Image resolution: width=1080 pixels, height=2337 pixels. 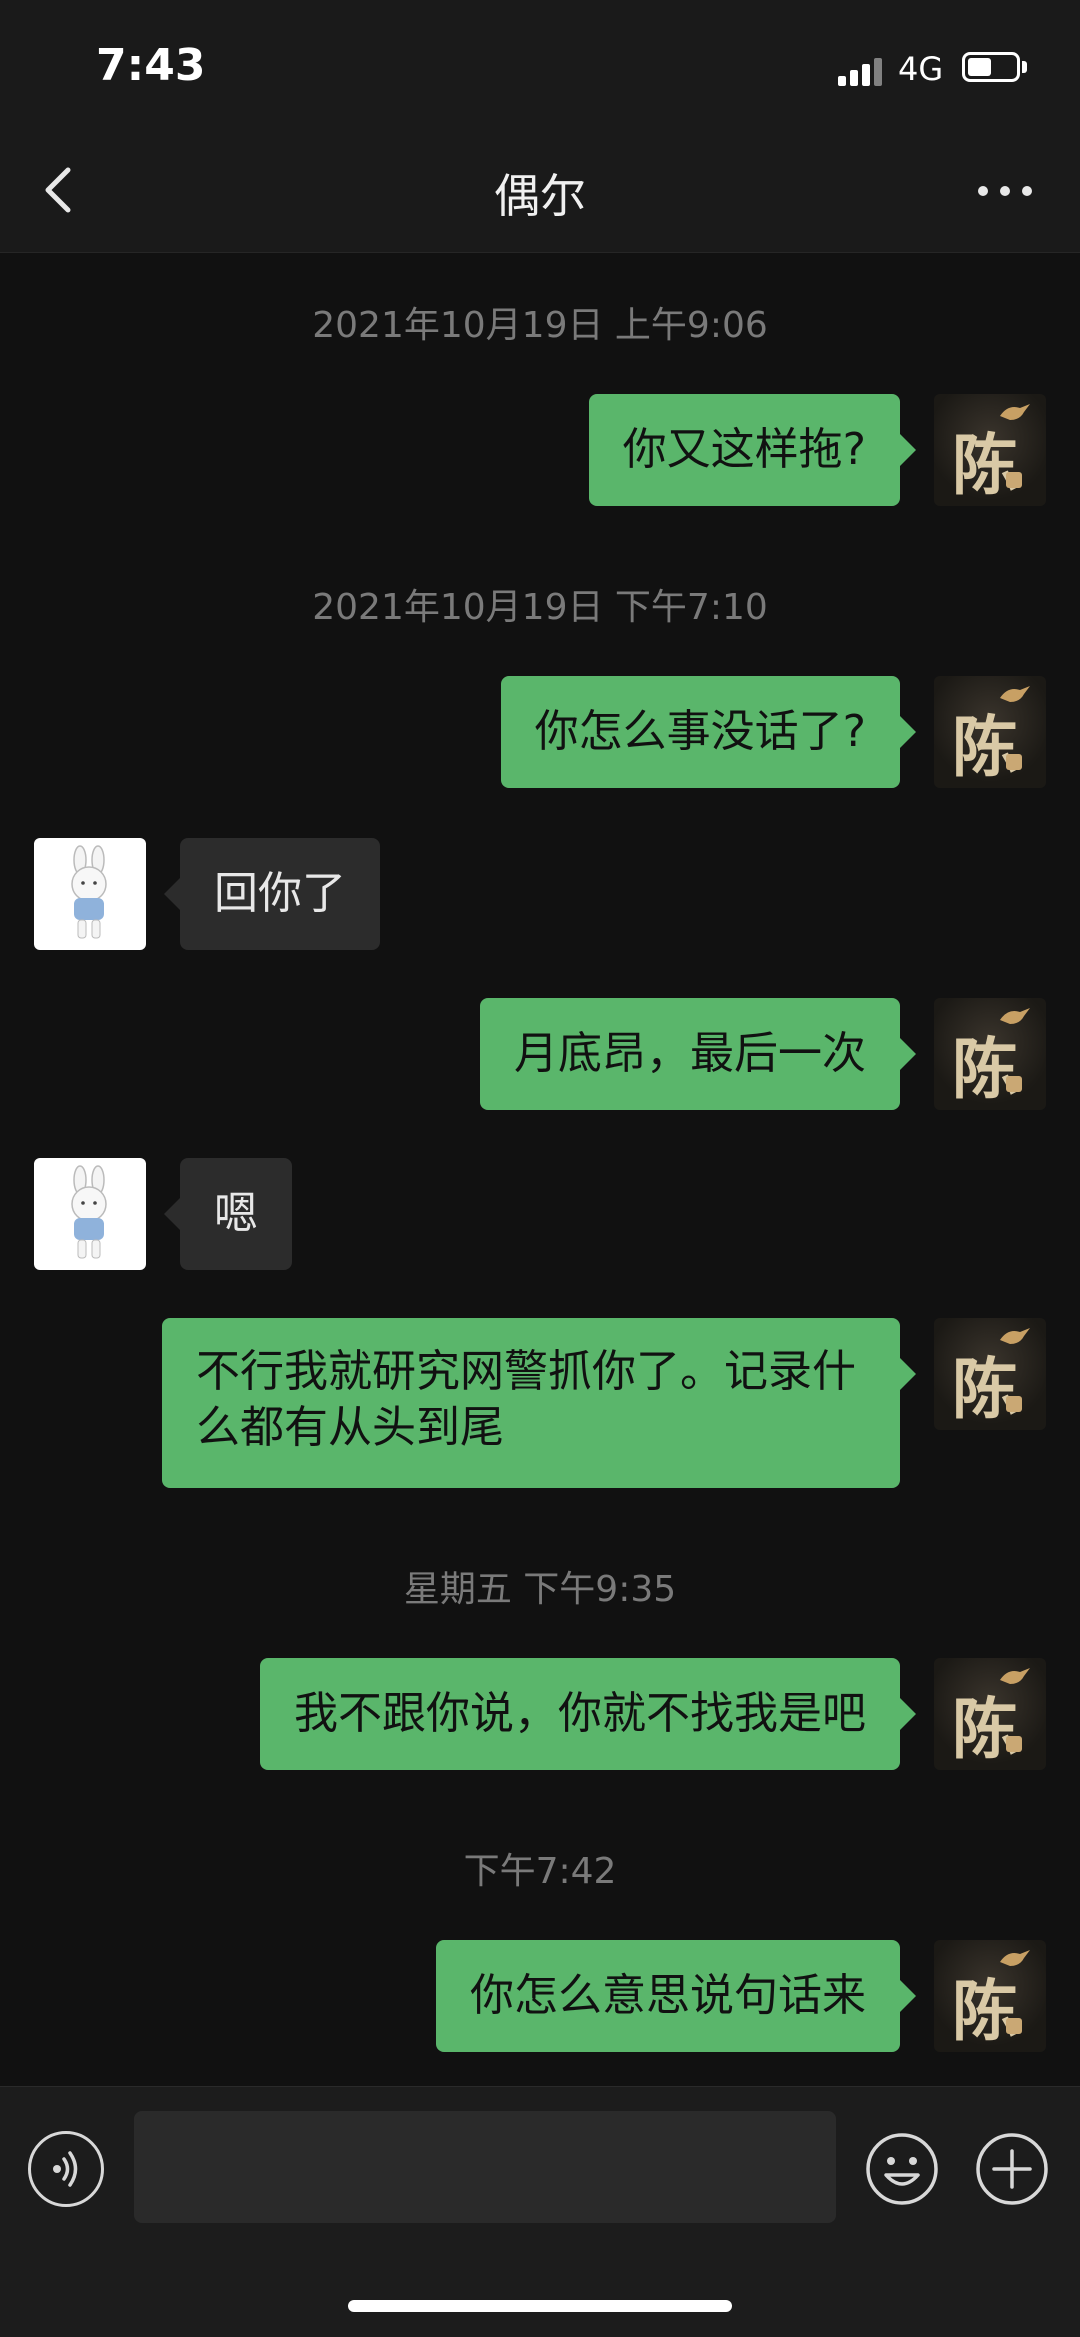 I want to click on more-dots-icon, so click(x=983, y=191).